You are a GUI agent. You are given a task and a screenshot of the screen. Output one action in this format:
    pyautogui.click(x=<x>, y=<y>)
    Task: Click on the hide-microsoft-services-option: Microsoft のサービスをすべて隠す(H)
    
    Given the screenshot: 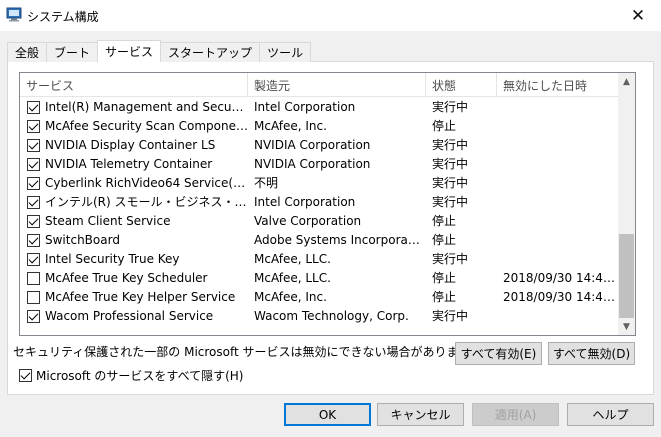 What is the action you would take?
    pyautogui.click(x=131, y=375)
    